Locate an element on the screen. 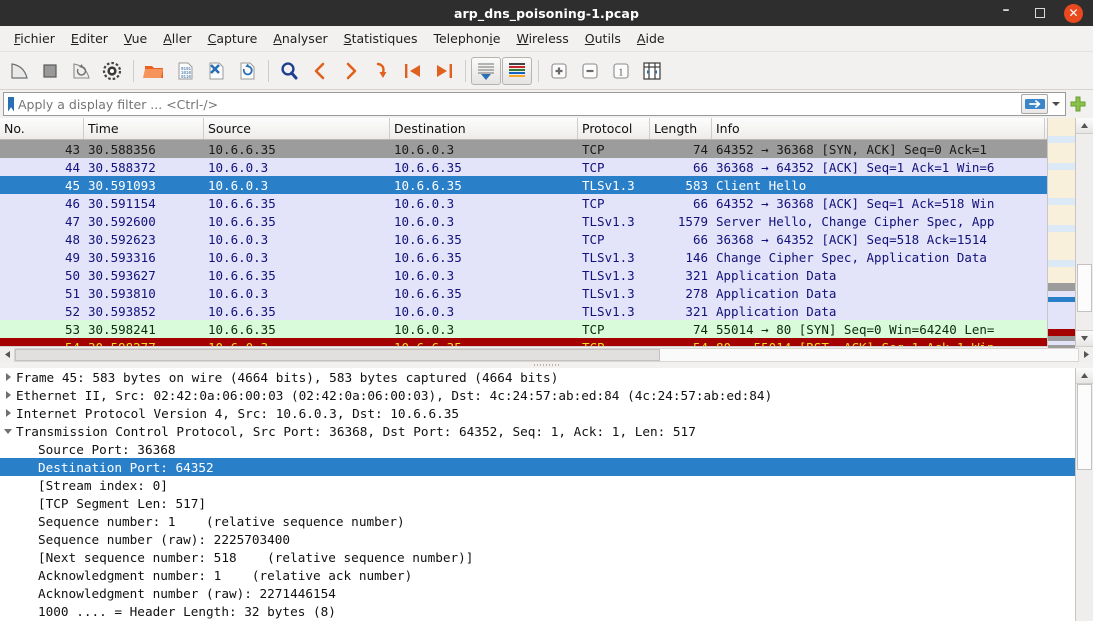 The width and height of the screenshot is (1093, 621). cell-time: 30.598241 is located at coordinates (122, 329).